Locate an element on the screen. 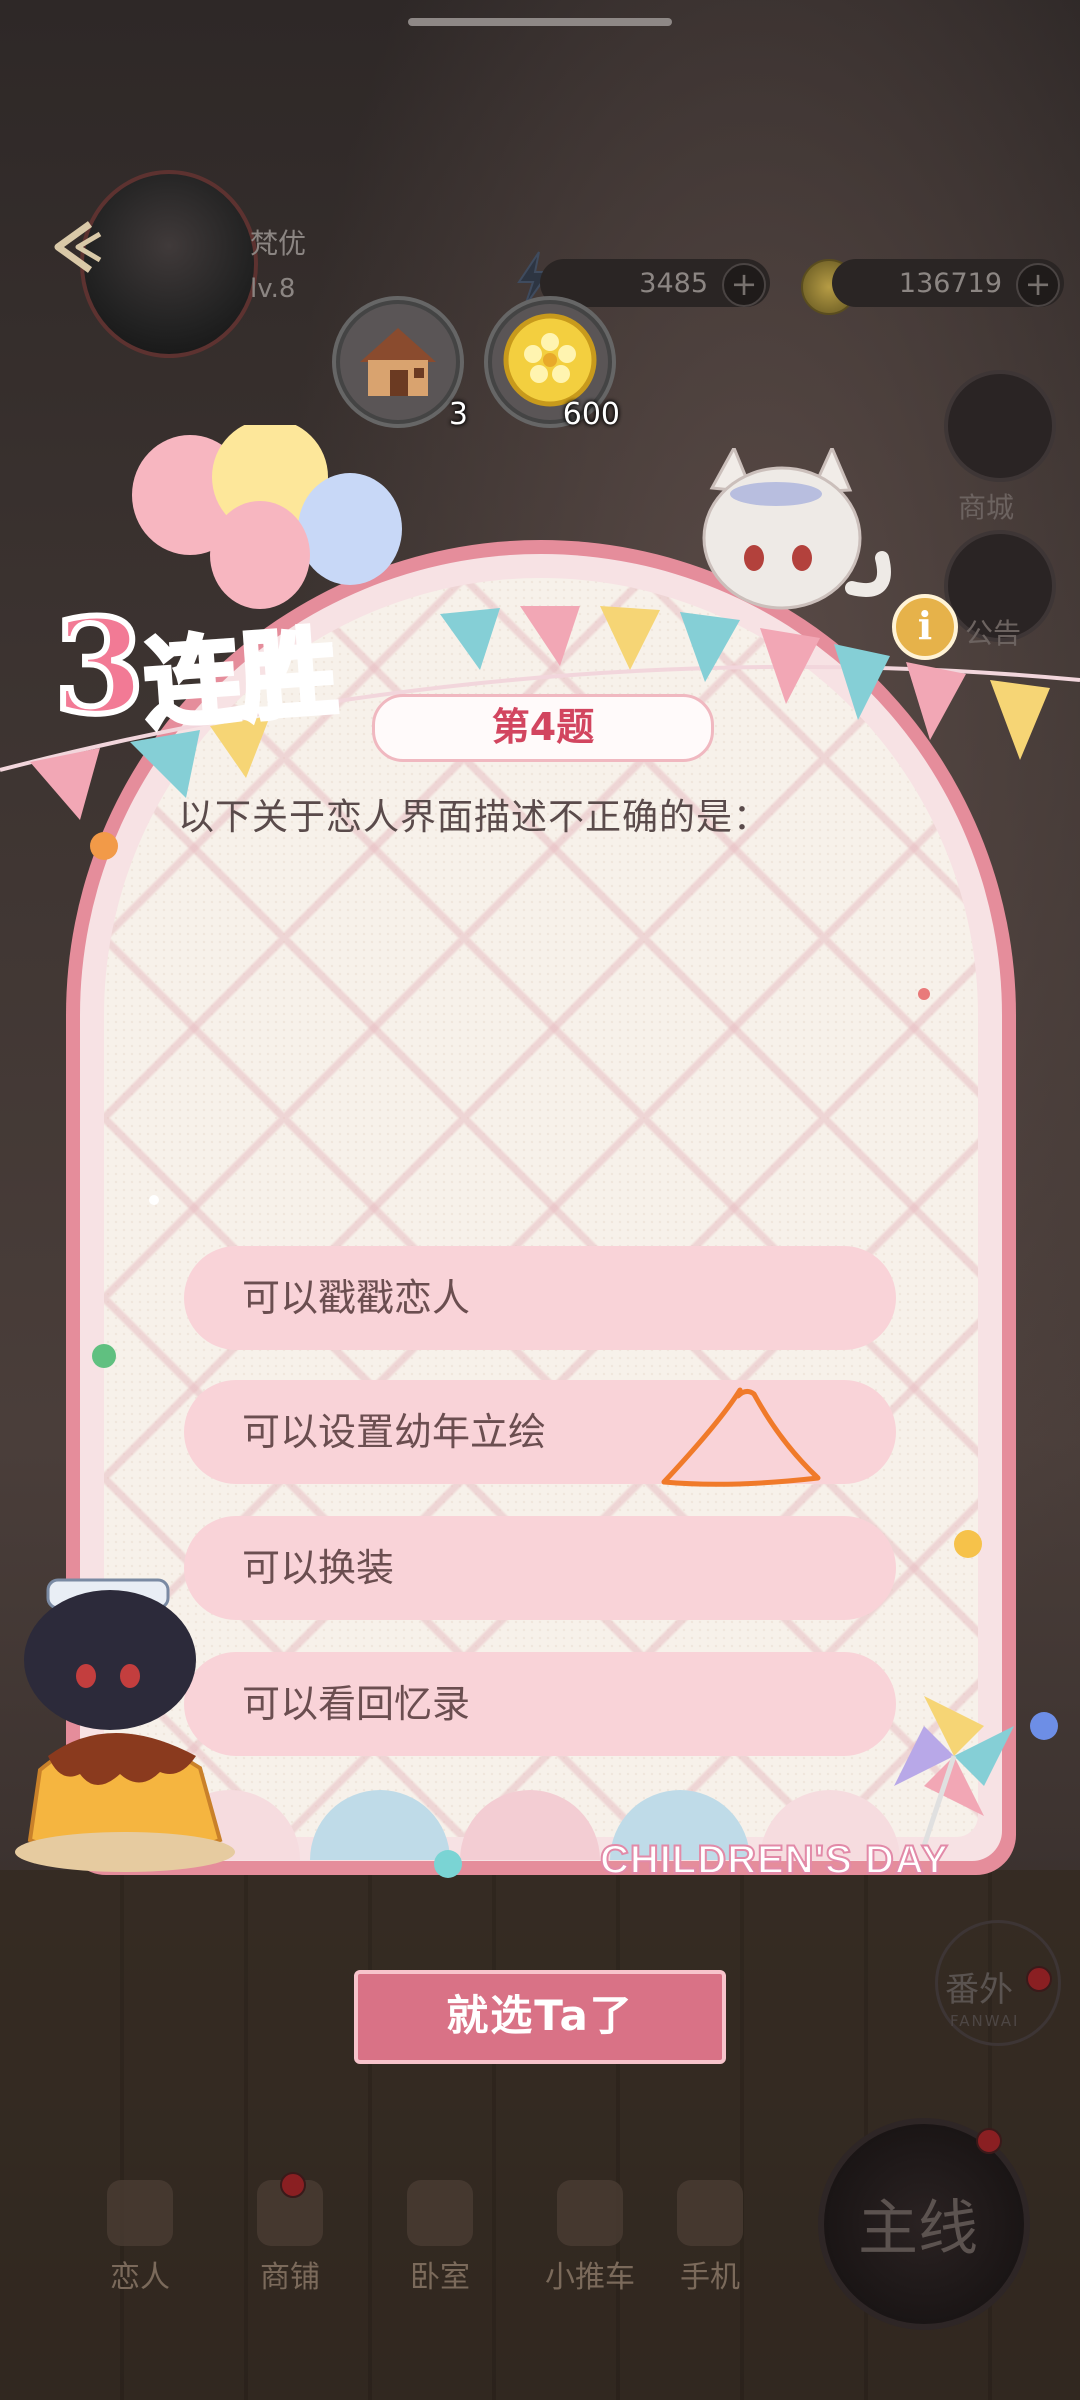 The width and height of the screenshot is (1080, 2400). nav-bedroom: 卧室 is located at coordinates (440, 2238).